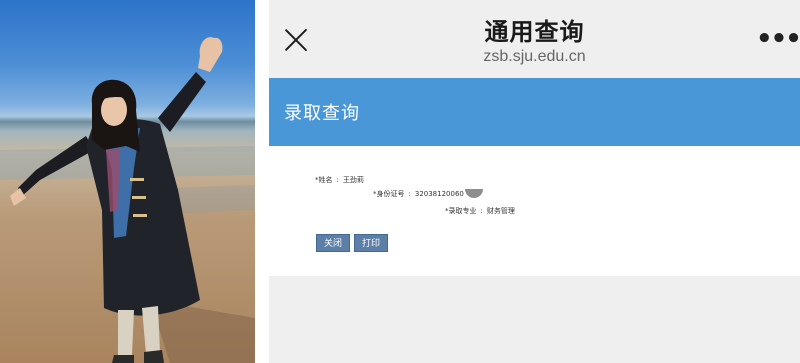 This screenshot has height=363, width=800. I want to click on section-header-title: 录取查询, so click(322, 113).